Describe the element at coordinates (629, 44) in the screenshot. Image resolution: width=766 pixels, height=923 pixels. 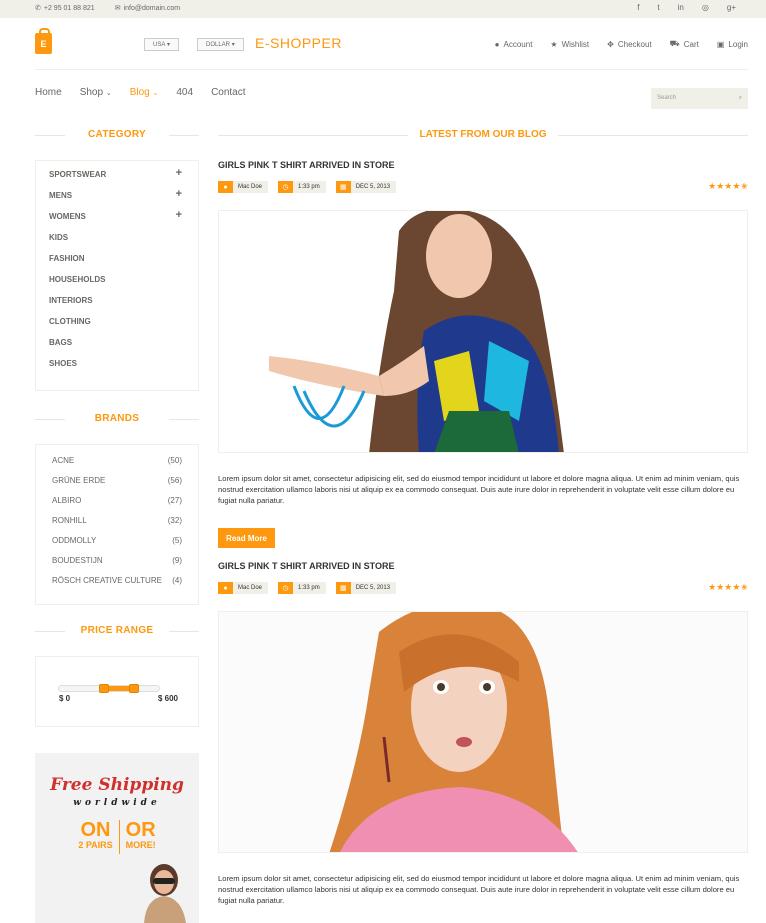
I see `checkout-link: ✥ Checkout` at that location.